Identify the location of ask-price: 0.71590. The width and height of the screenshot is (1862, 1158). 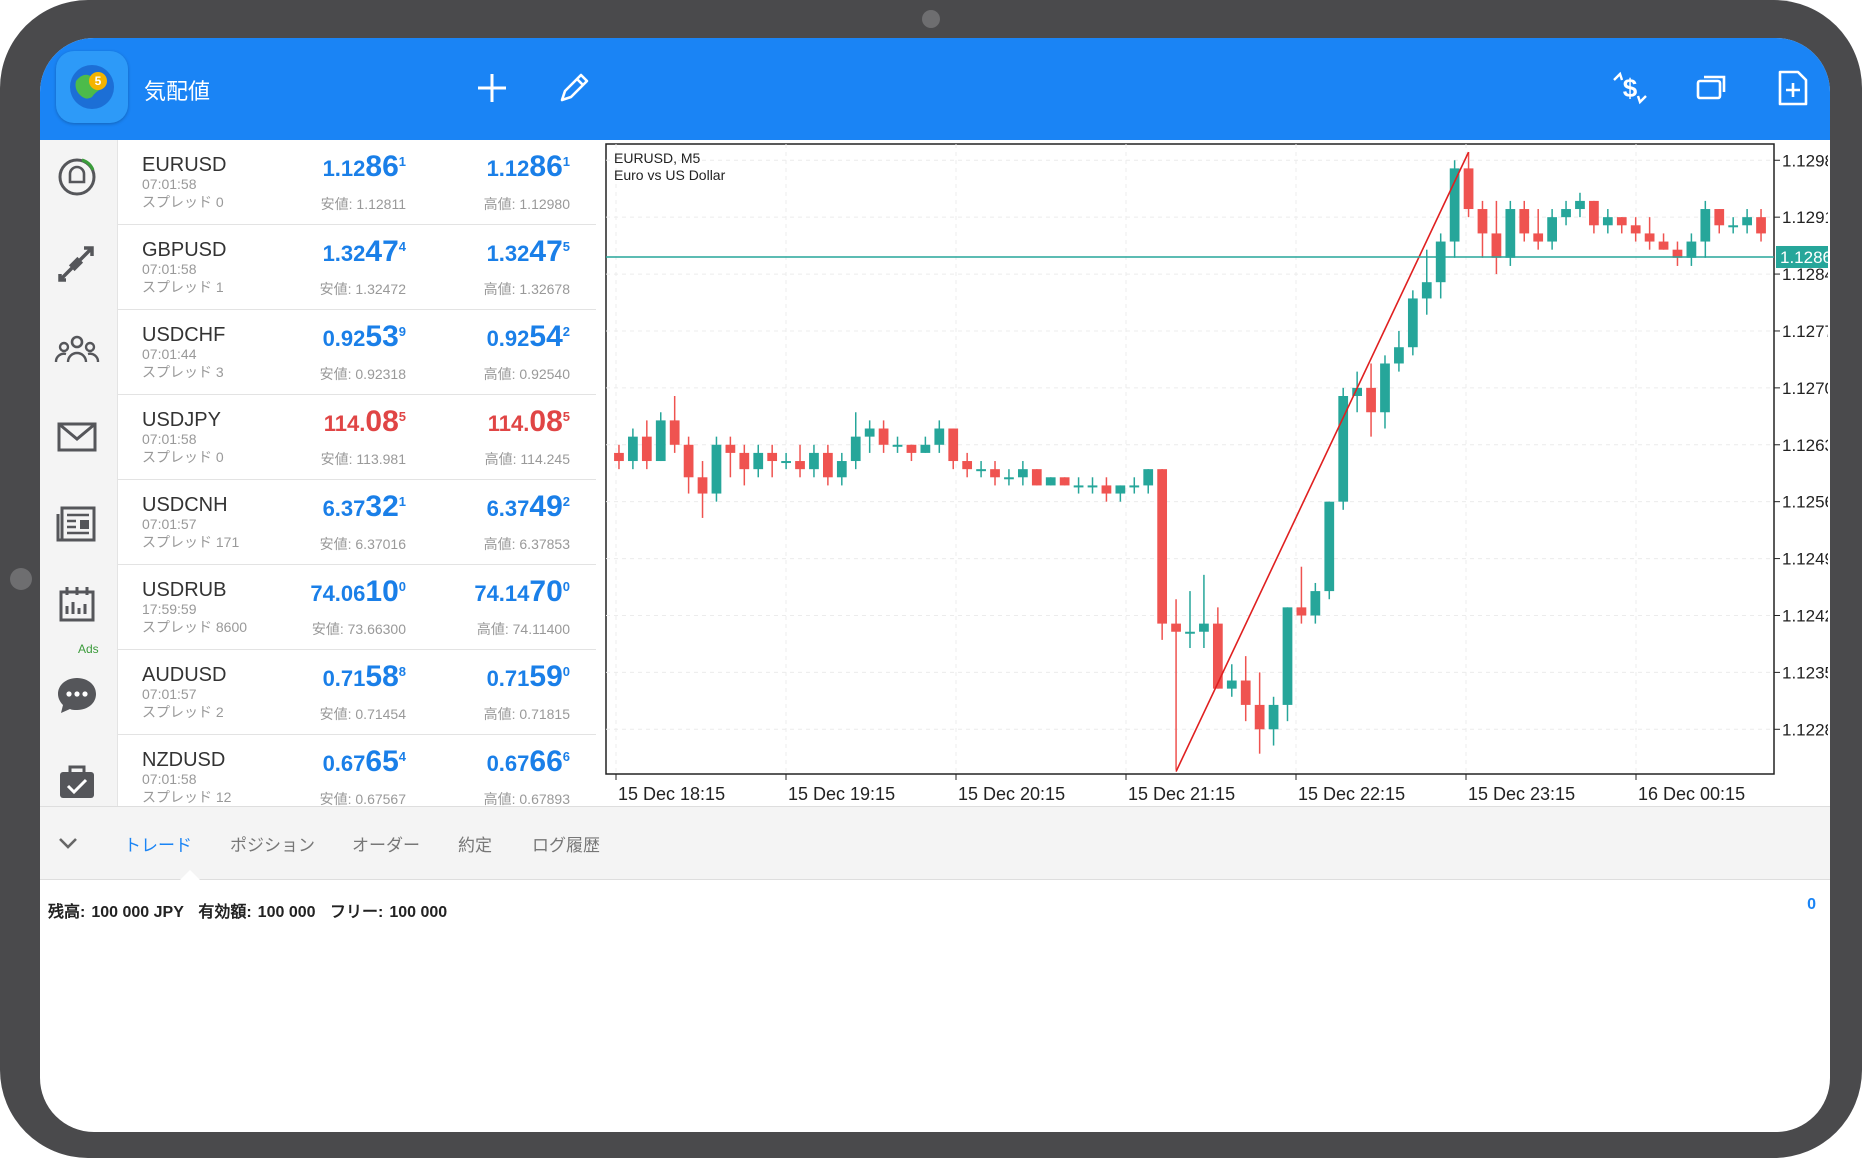
(528, 677).